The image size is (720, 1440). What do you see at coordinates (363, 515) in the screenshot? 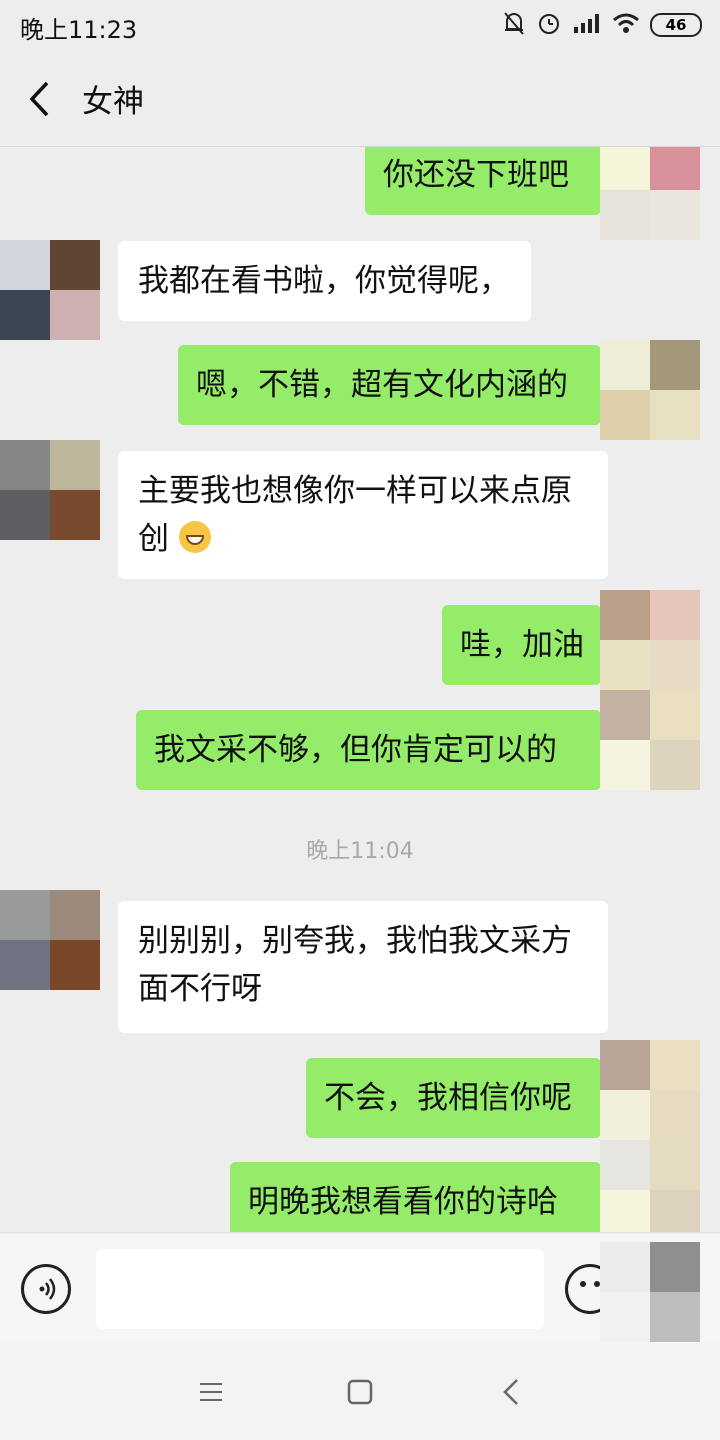
I see `message-bubble-incoming: 主要我也想像你一样可以来点原创` at bounding box center [363, 515].